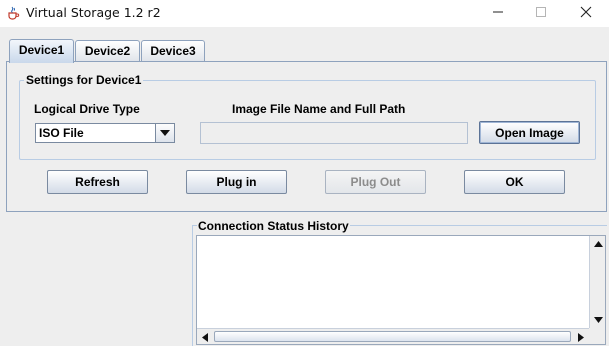 The height and width of the screenshot is (346, 609). What do you see at coordinates (93, 12) in the screenshot?
I see `window-title: Virtual Storage 1.2 r2` at bounding box center [93, 12].